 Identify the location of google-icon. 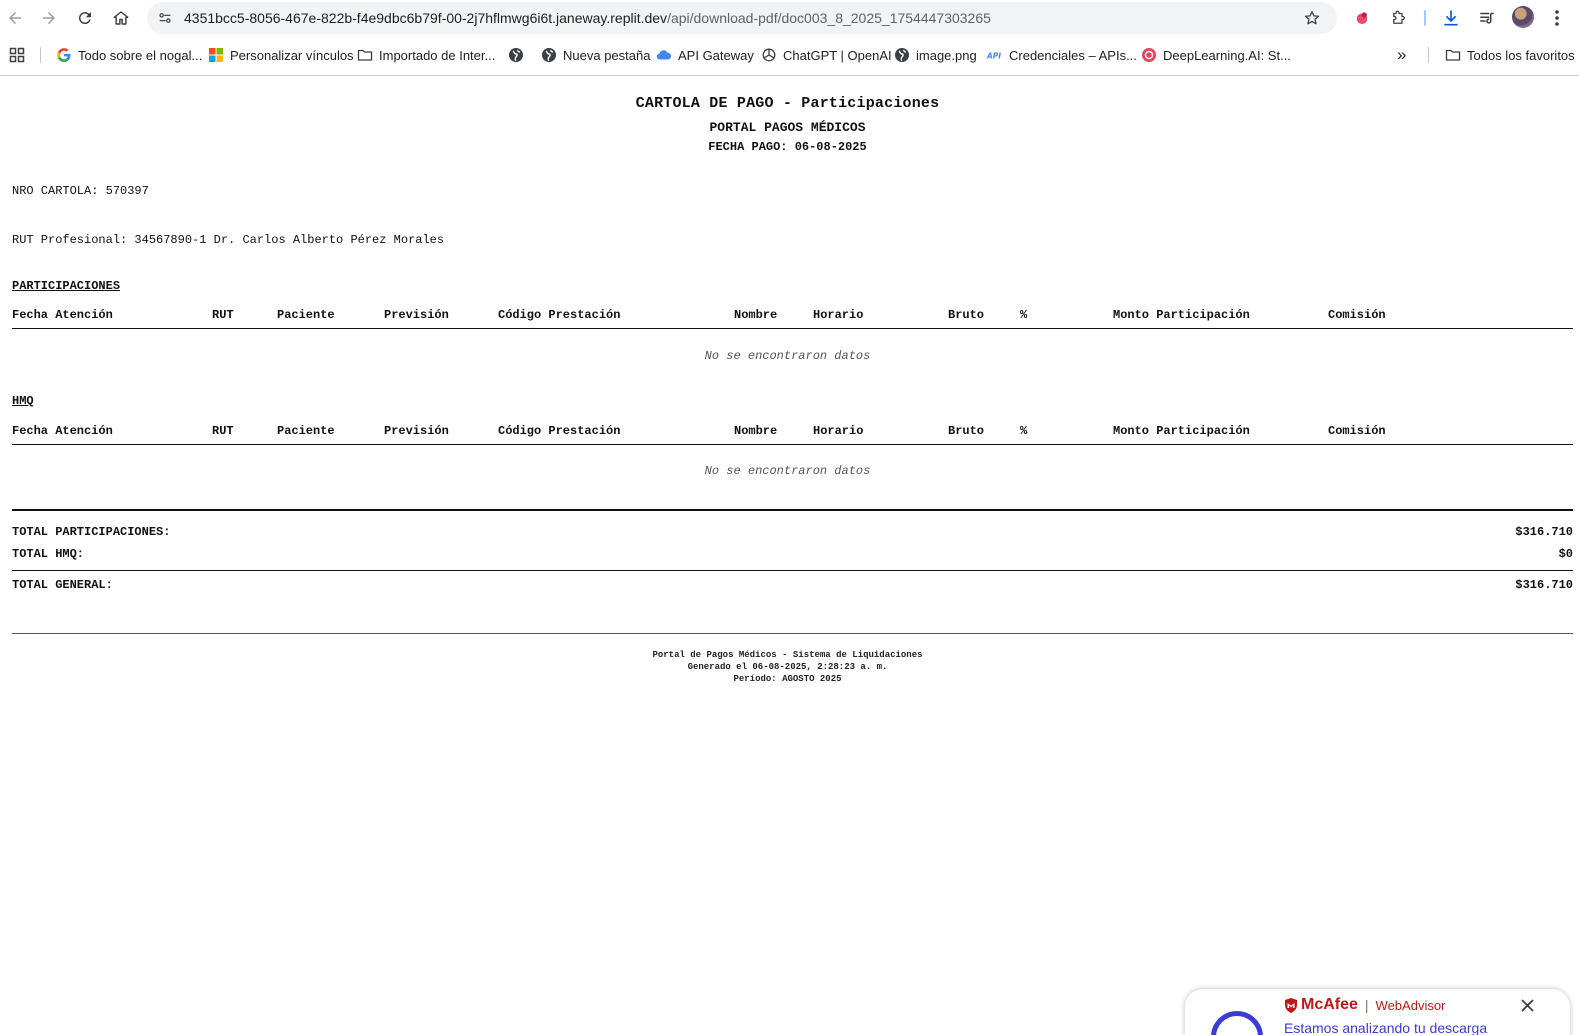
(64, 55).